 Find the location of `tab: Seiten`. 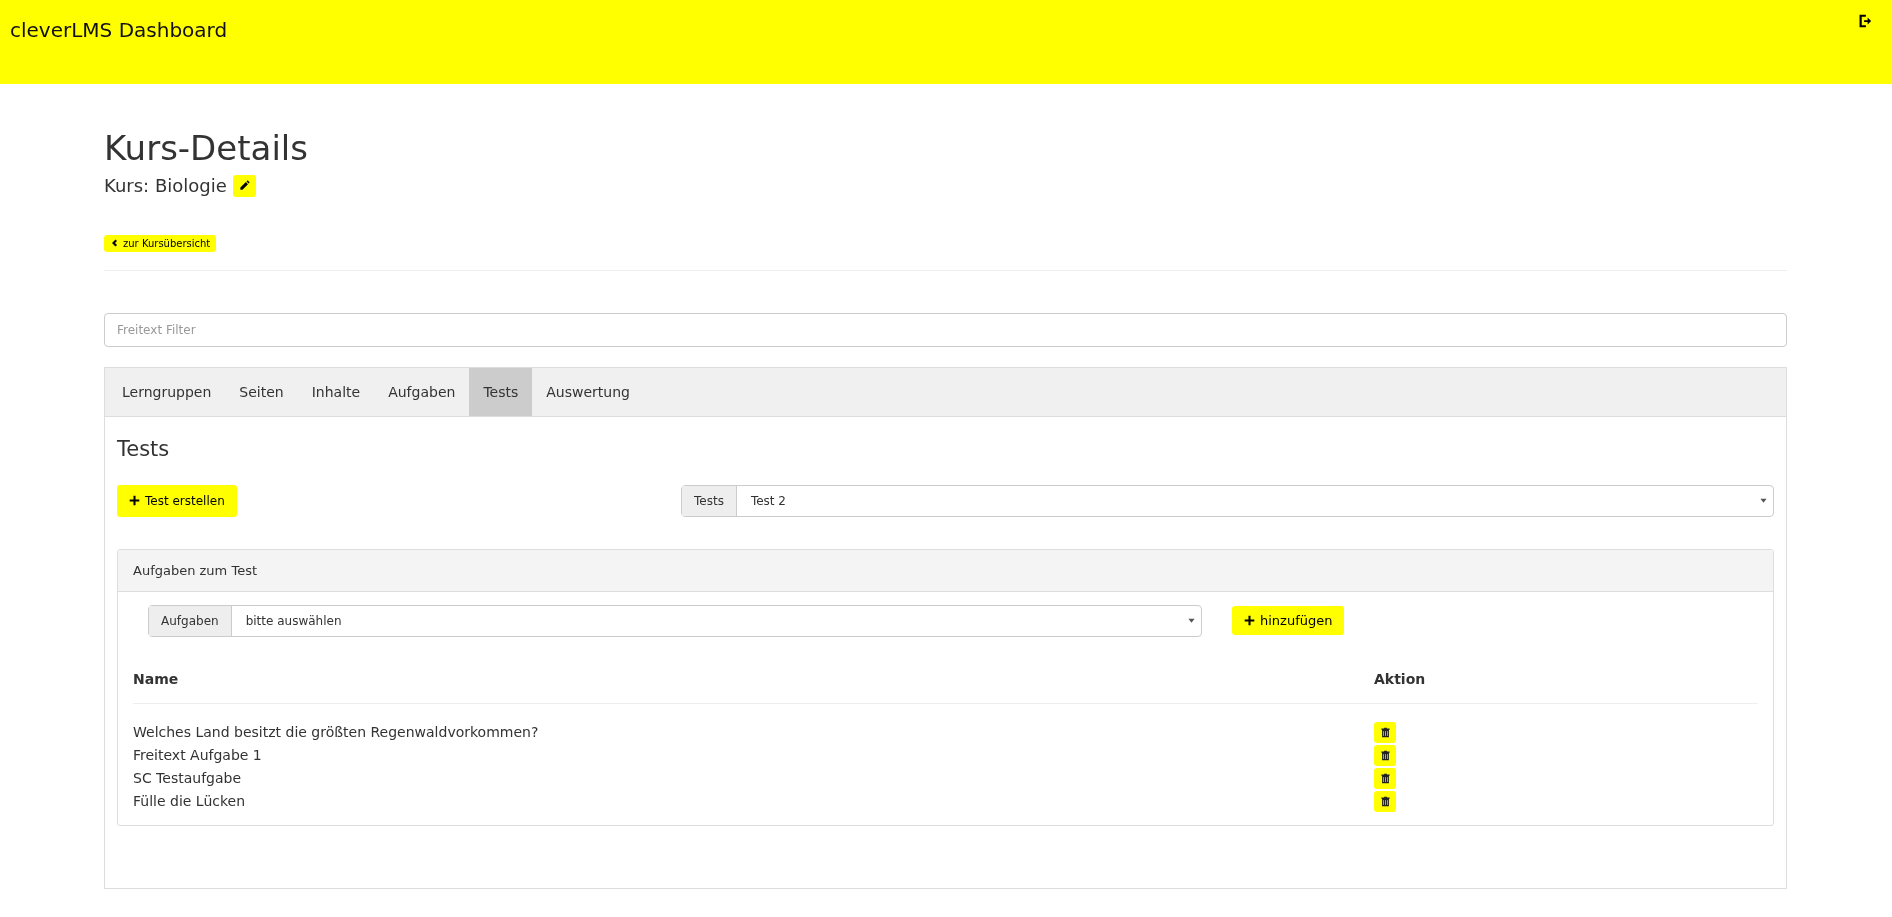

tab: Seiten is located at coordinates (261, 391).